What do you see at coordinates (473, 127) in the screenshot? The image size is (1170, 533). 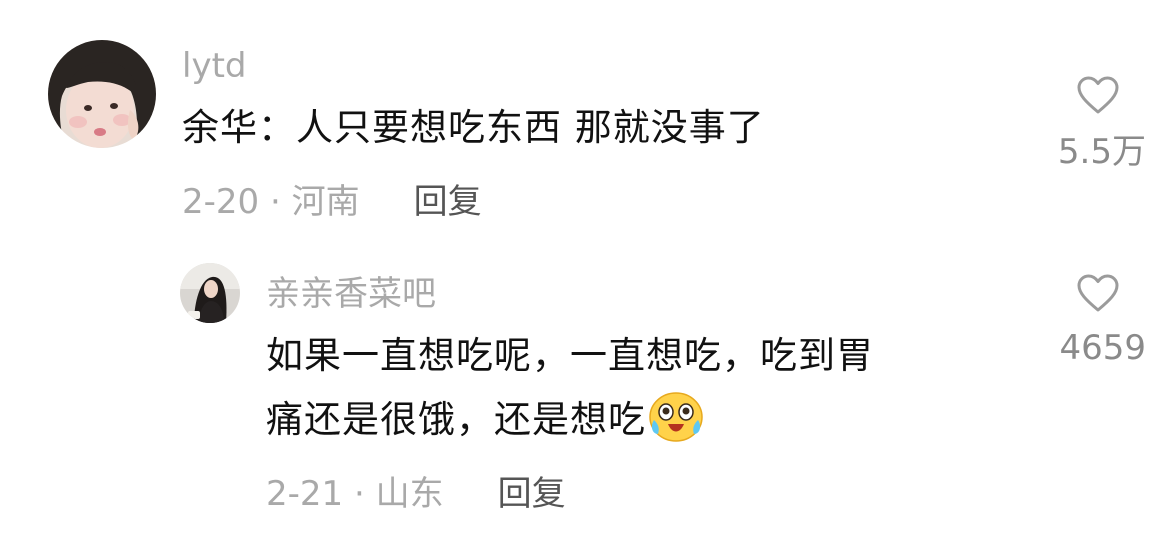 I see `comment-text: 余华：人只要想吃东西 那就没事了` at bounding box center [473, 127].